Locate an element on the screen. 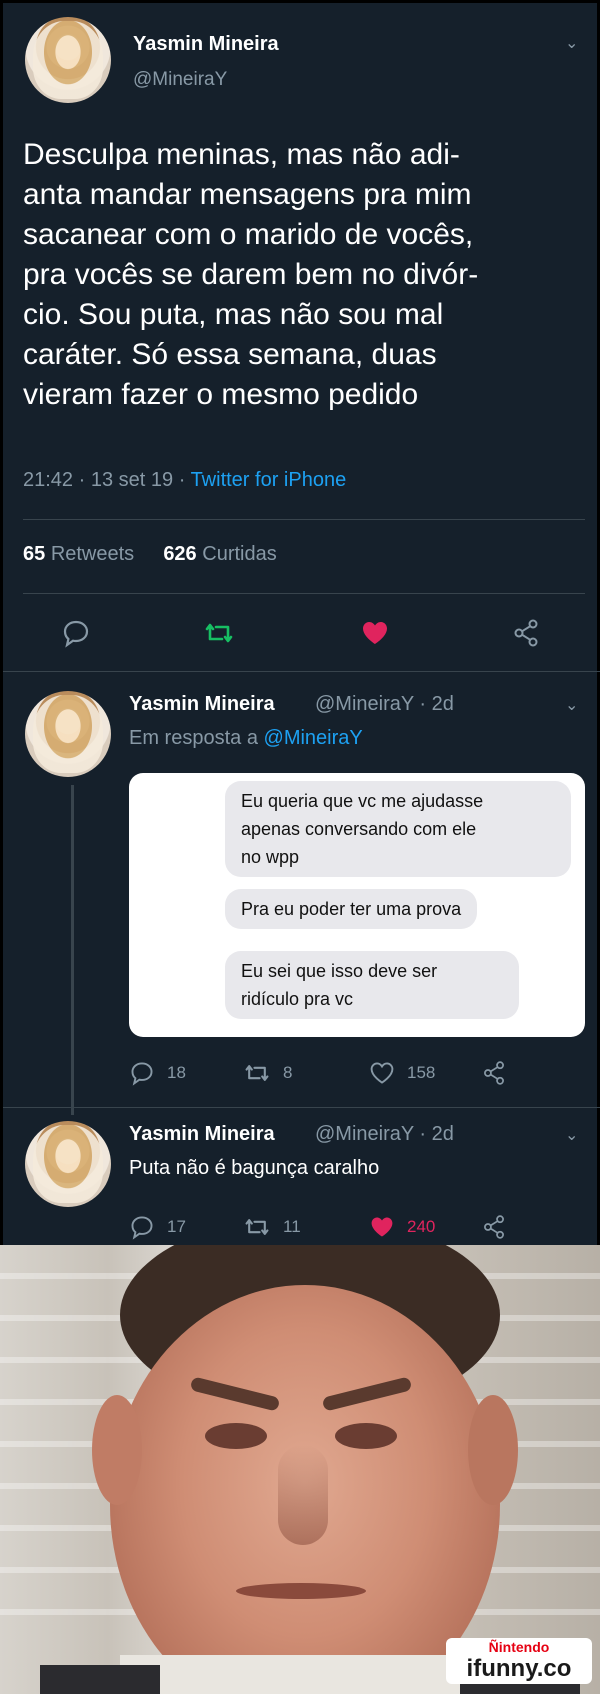  reply-text: Puta não é bagunça caralho is located at coordinates (254, 1168).